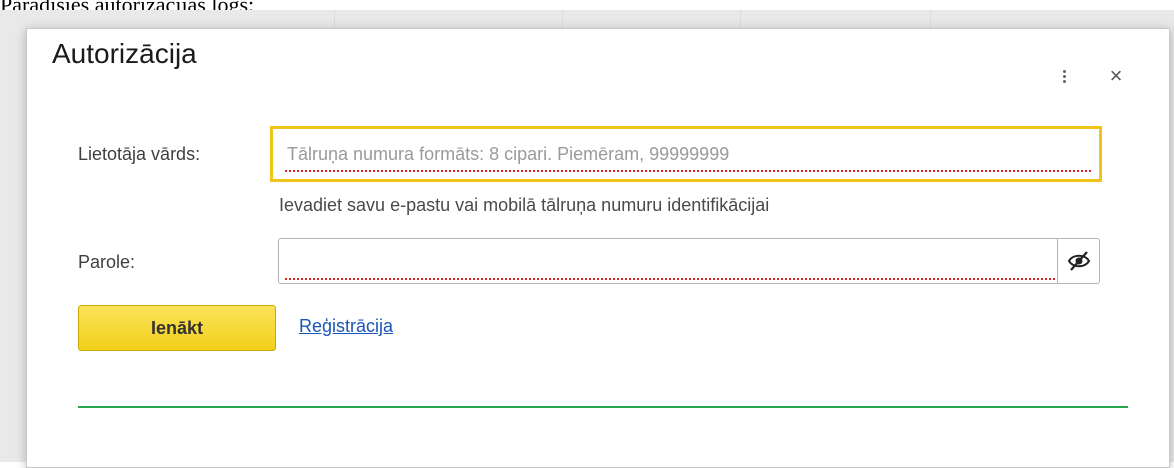  I want to click on password-input, so click(667, 261).